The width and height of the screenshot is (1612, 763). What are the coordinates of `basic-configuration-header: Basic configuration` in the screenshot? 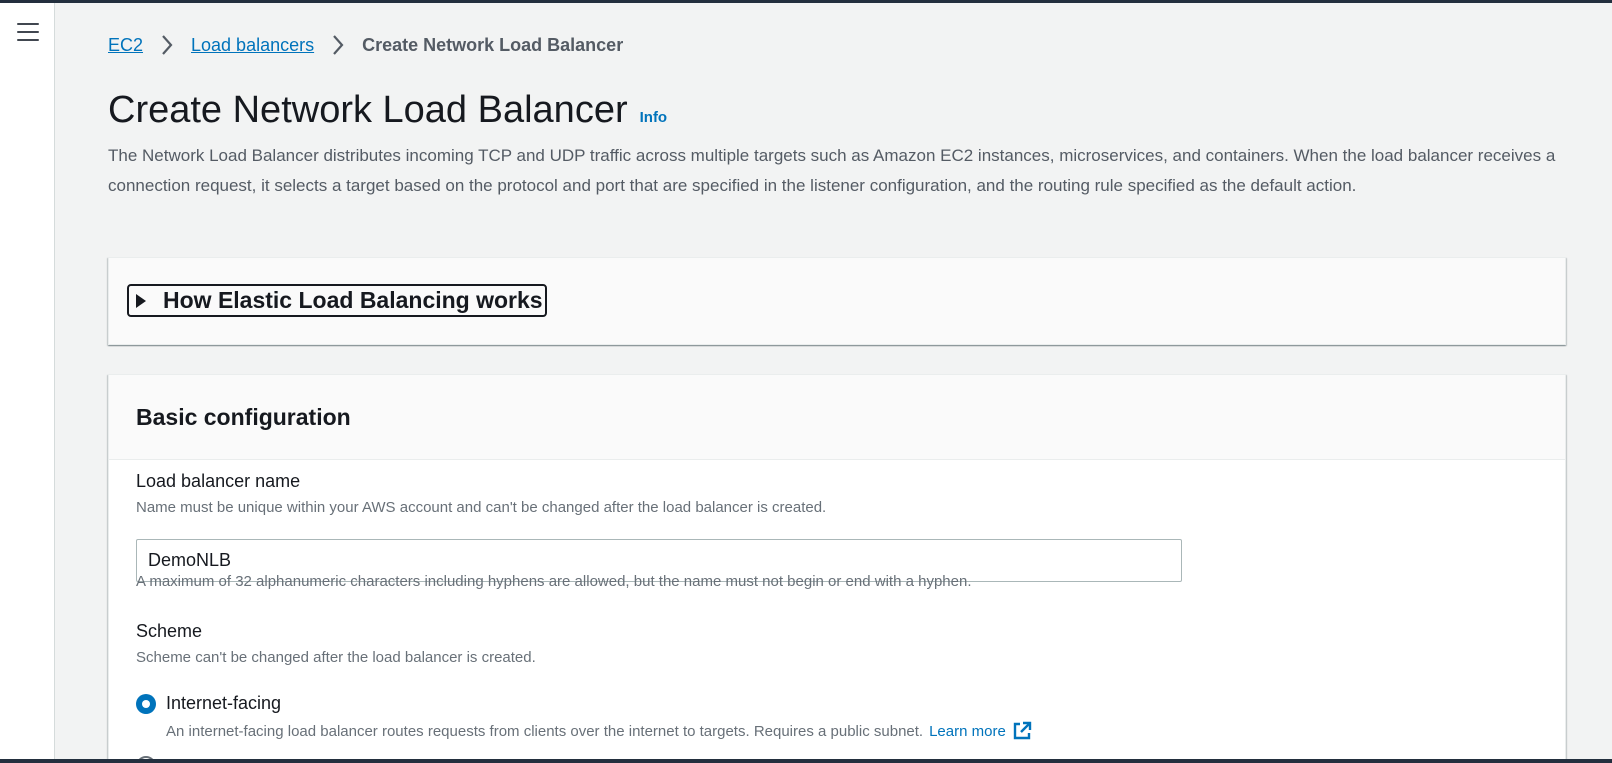 It's located at (837, 417).